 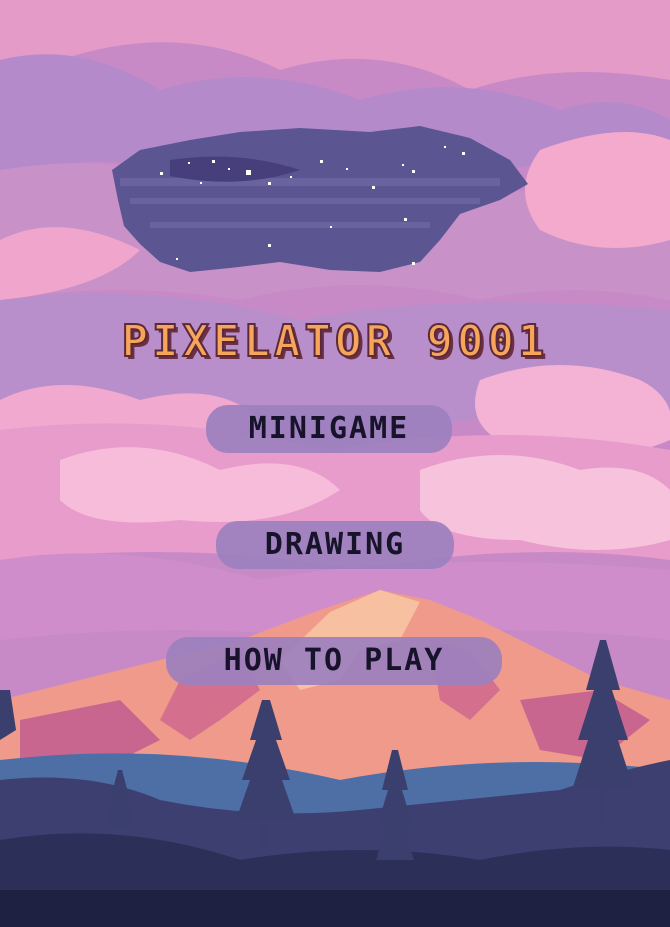 What do you see at coordinates (335, 545) in the screenshot?
I see `drawing-button: DRAWING` at bounding box center [335, 545].